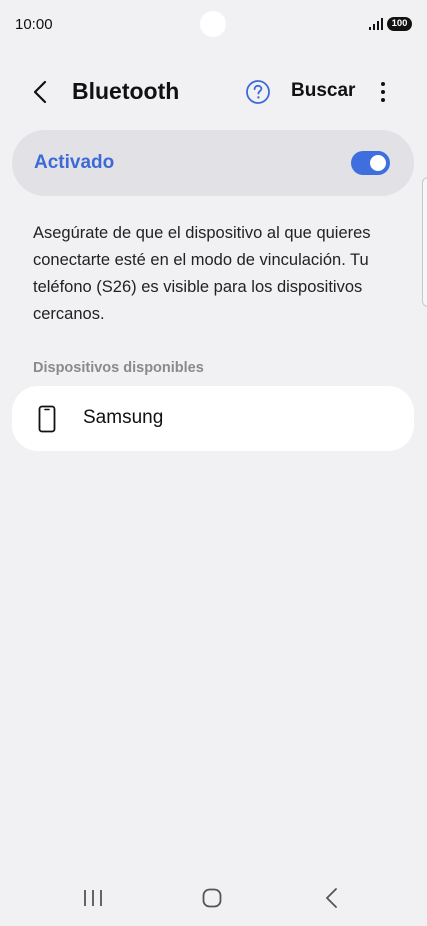  Describe the element at coordinates (213, 418) in the screenshot. I see `device-list-item: Samsung` at that location.